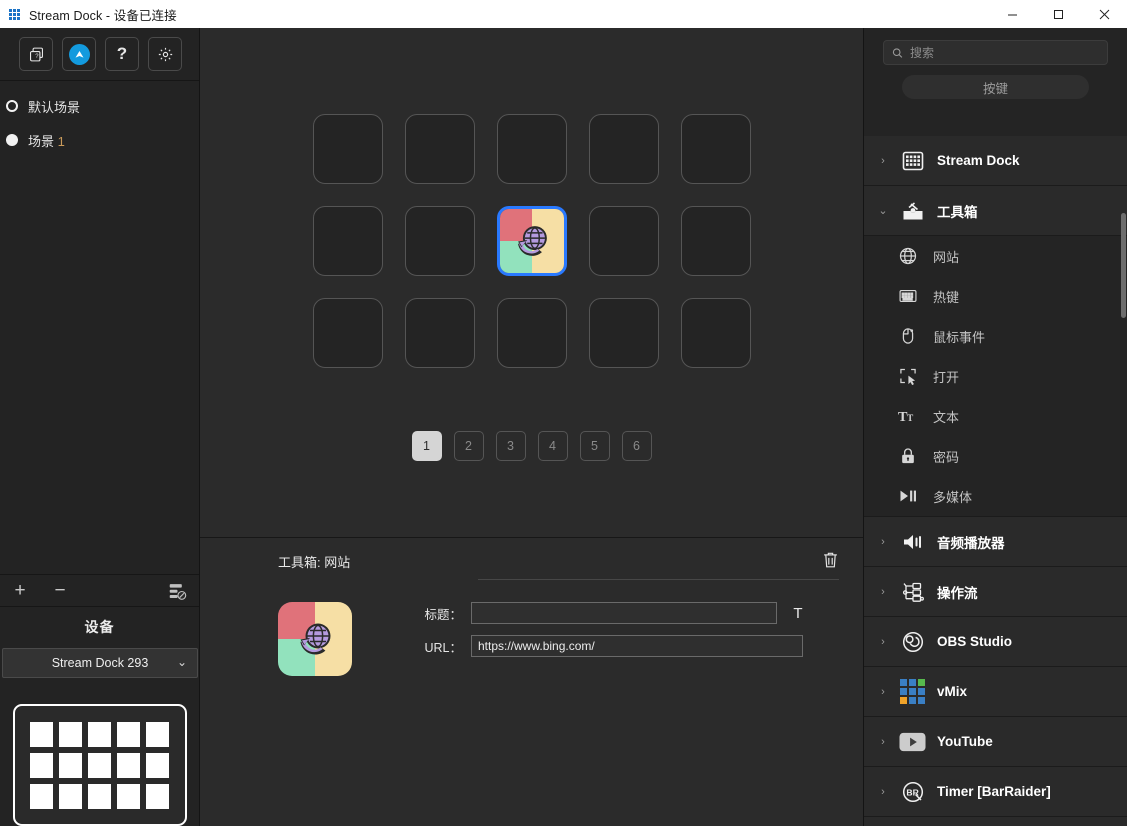 This screenshot has height=826, width=1127. What do you see at coordinates (908, 456) in the screenshot?
I see `lock-icon` at bounding box center [908, 456].